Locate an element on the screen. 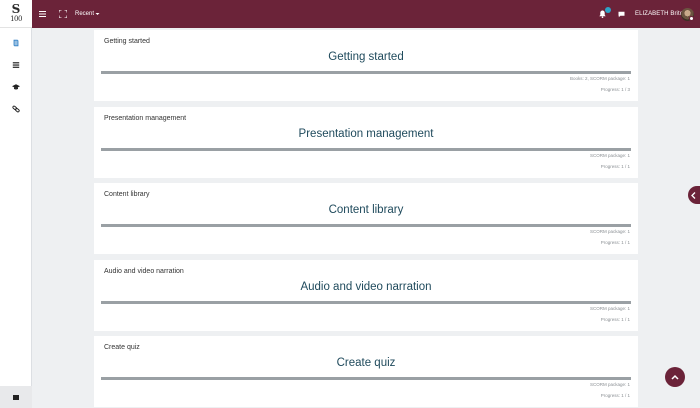 The height and width of the screenshot is (408, 700). chat-bubble-icon is located at coordinates (621, 14).